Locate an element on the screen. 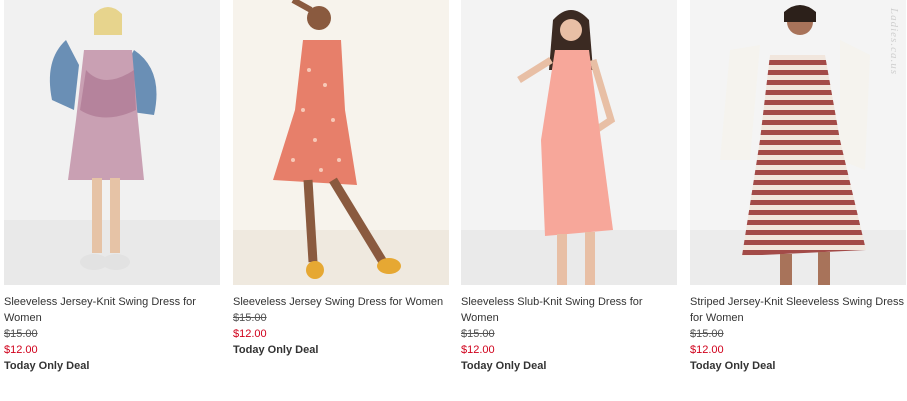  watermark: Ladies.ca.us is located at coordinates (894, 41).